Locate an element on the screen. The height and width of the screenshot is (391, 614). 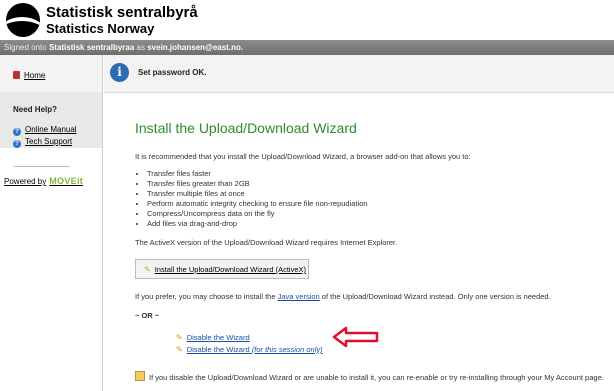
moveit-logo: MOVEit is located at coordinates (66, 181).